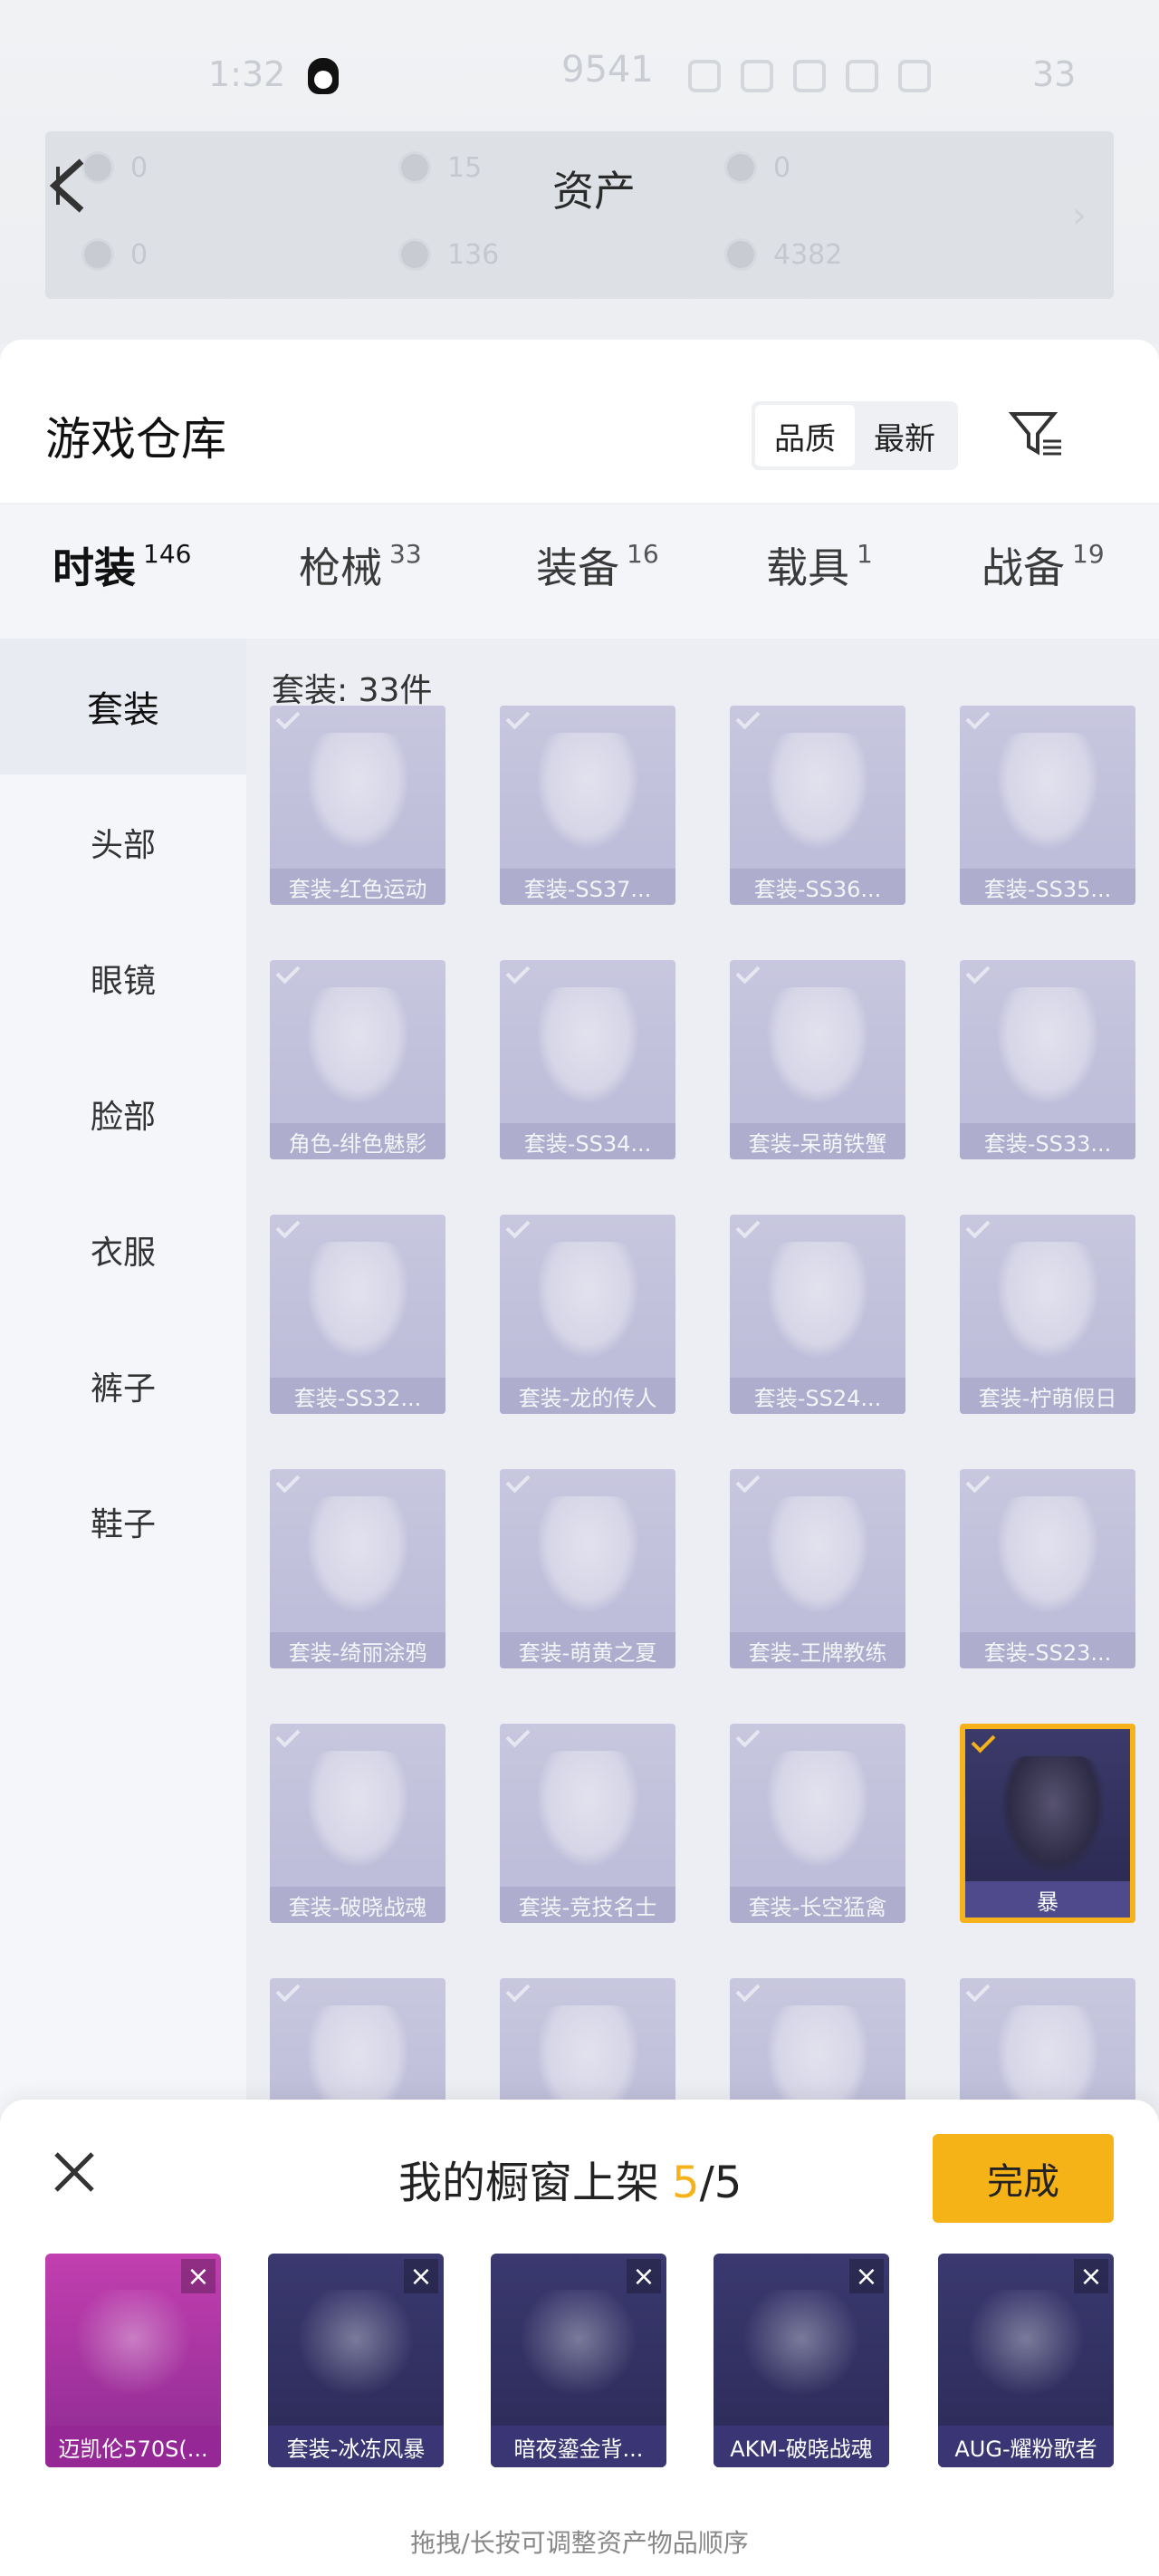 This screenshot has width=1159, height=2576. What do you see at coordinates (810, 76) in the screenshot?
I see `message-icon` at bounding box center [810, 76].